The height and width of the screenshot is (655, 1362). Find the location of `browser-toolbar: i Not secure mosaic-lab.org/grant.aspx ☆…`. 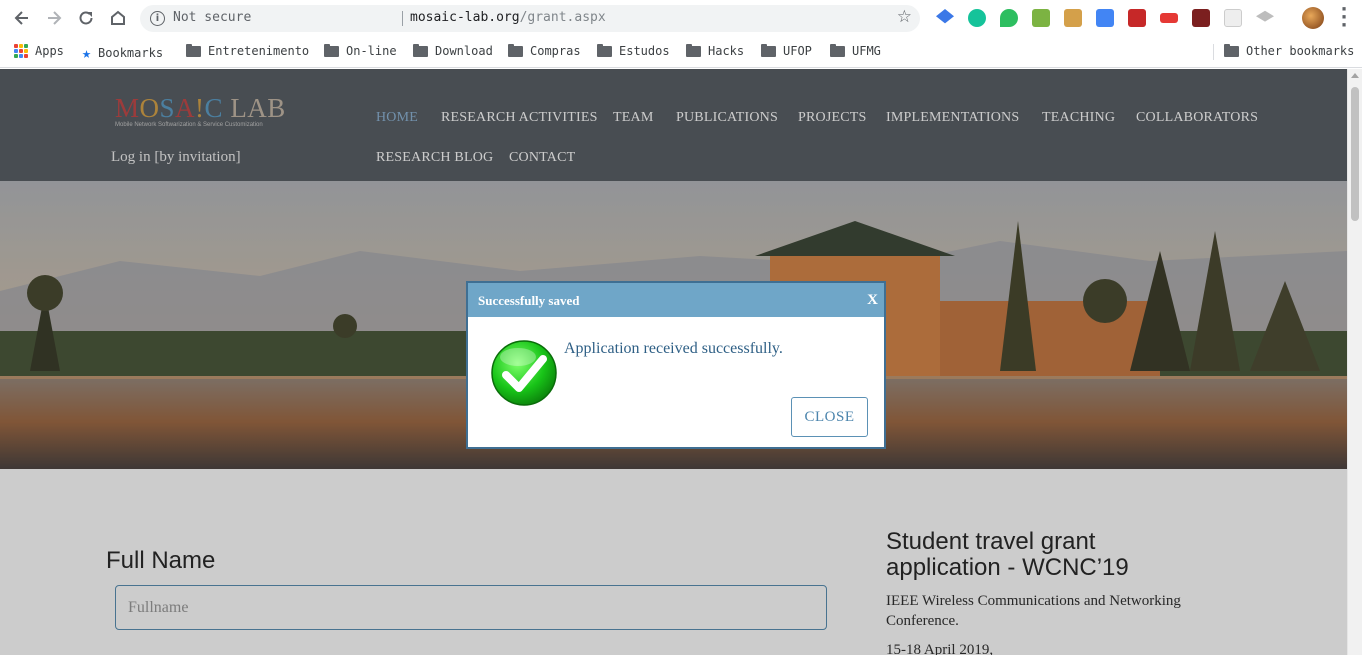

browser-toolbar: i Not secure mosaic-lab.org/grant.aspx ☆… is located at coordinates (681, 18).